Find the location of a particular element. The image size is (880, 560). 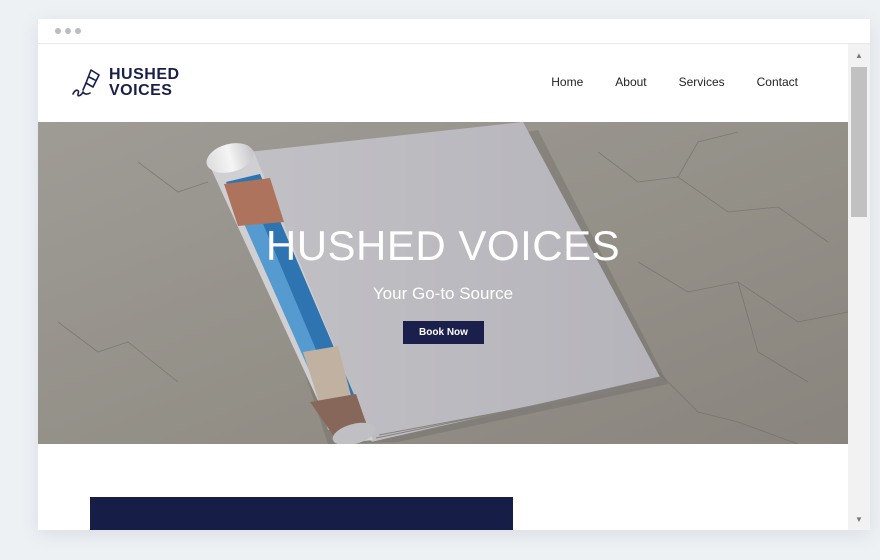

logo-line-2: VOICES is located at coordinates (141, 90).